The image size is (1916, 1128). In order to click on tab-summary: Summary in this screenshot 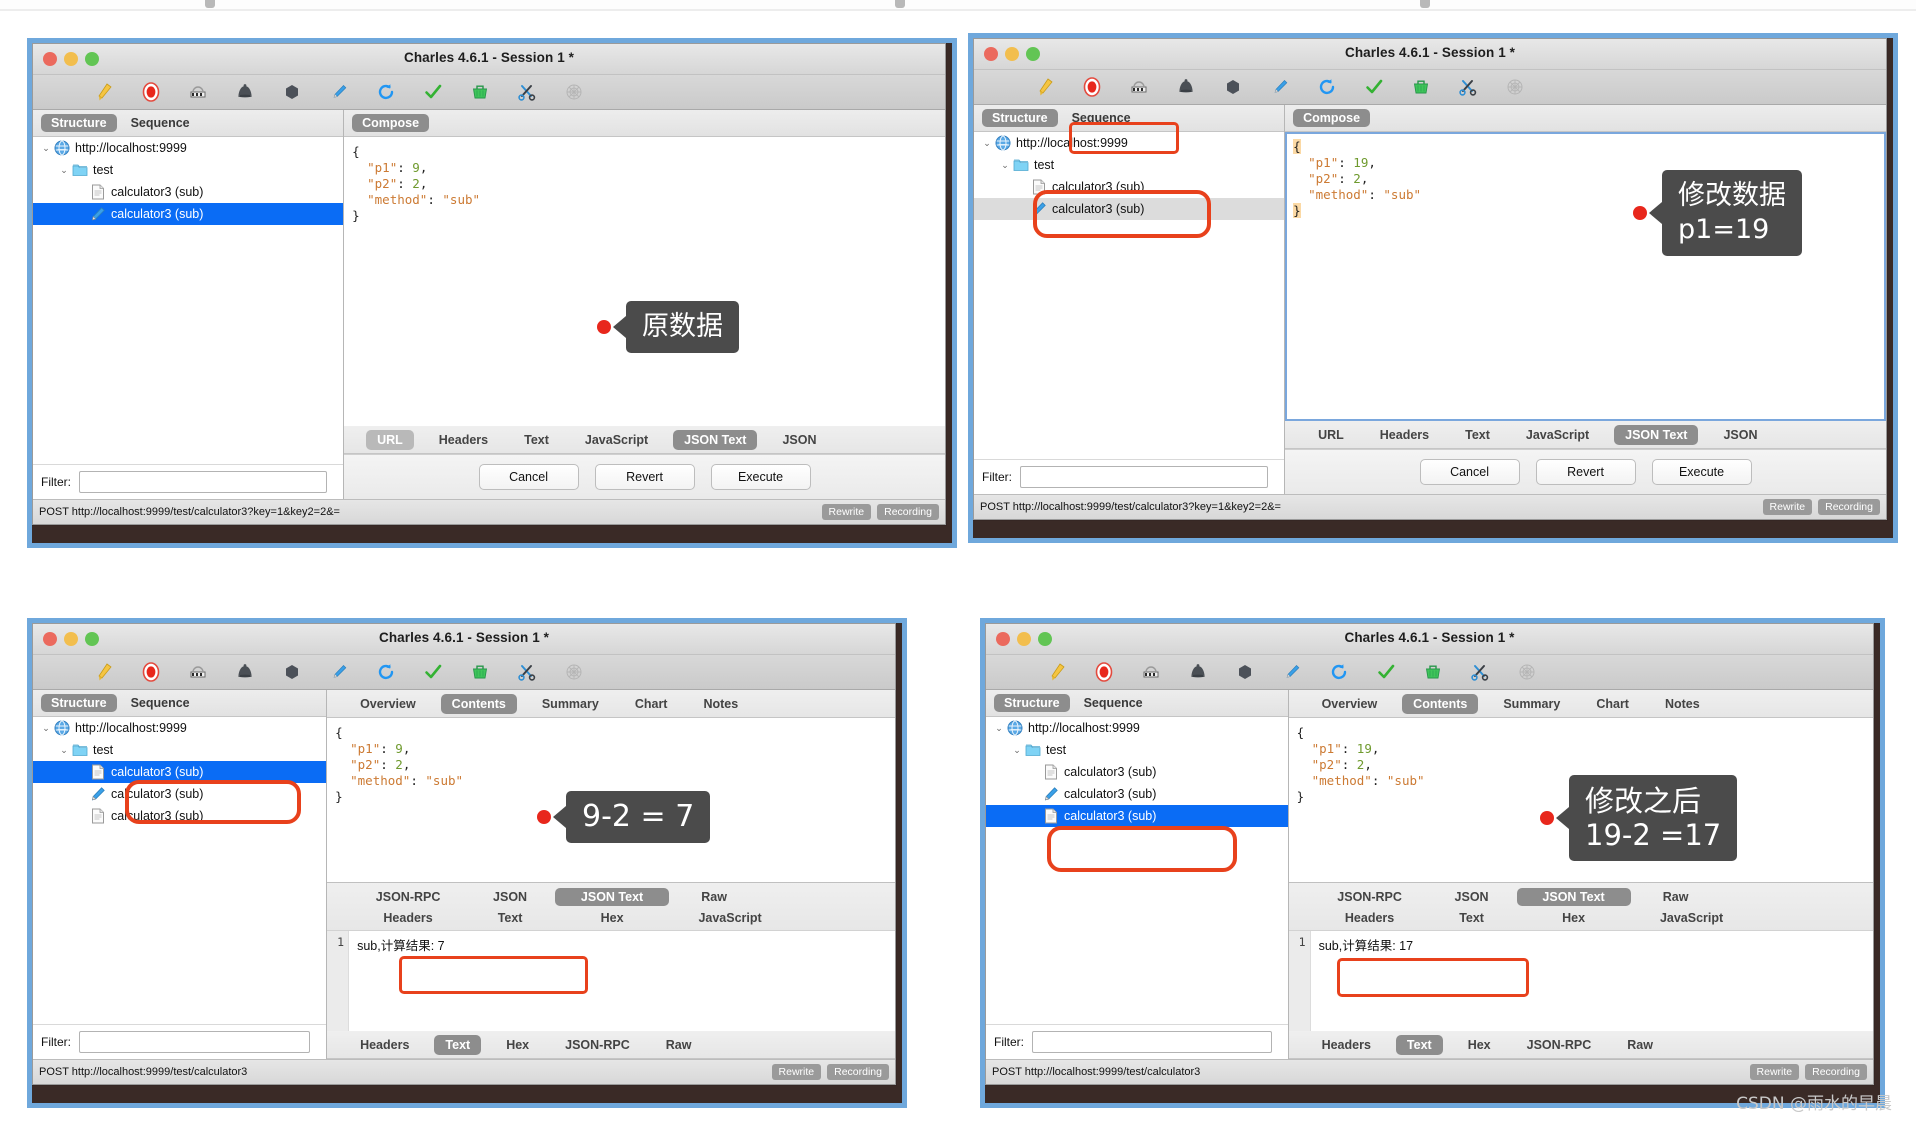, I will do `click(1531, 704)`.